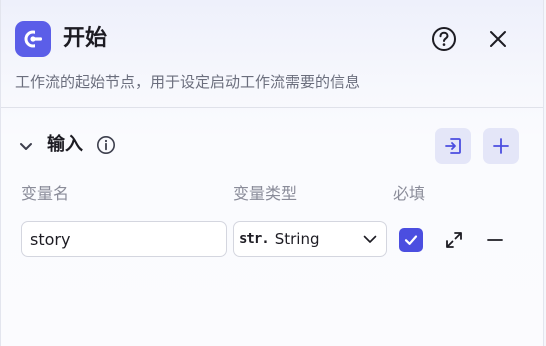 The height and width of the screenshot is (346, 546). I want to click on input-section-title: 输入, so click(65, 144).